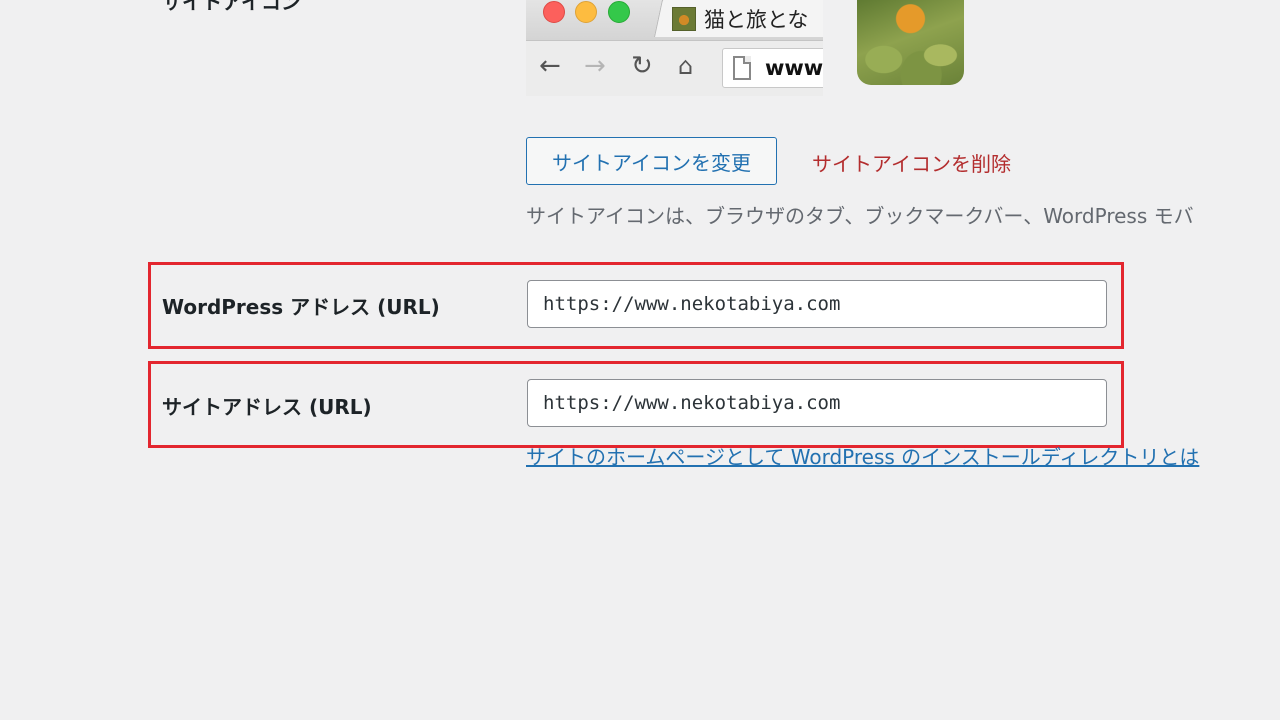 The width and height of the screenshot is (1280, 720). Describe the element at coordinates (911, 162) in the screenshot. I see `remove-site-icon-link: サイトアイコンを削除` at that location.